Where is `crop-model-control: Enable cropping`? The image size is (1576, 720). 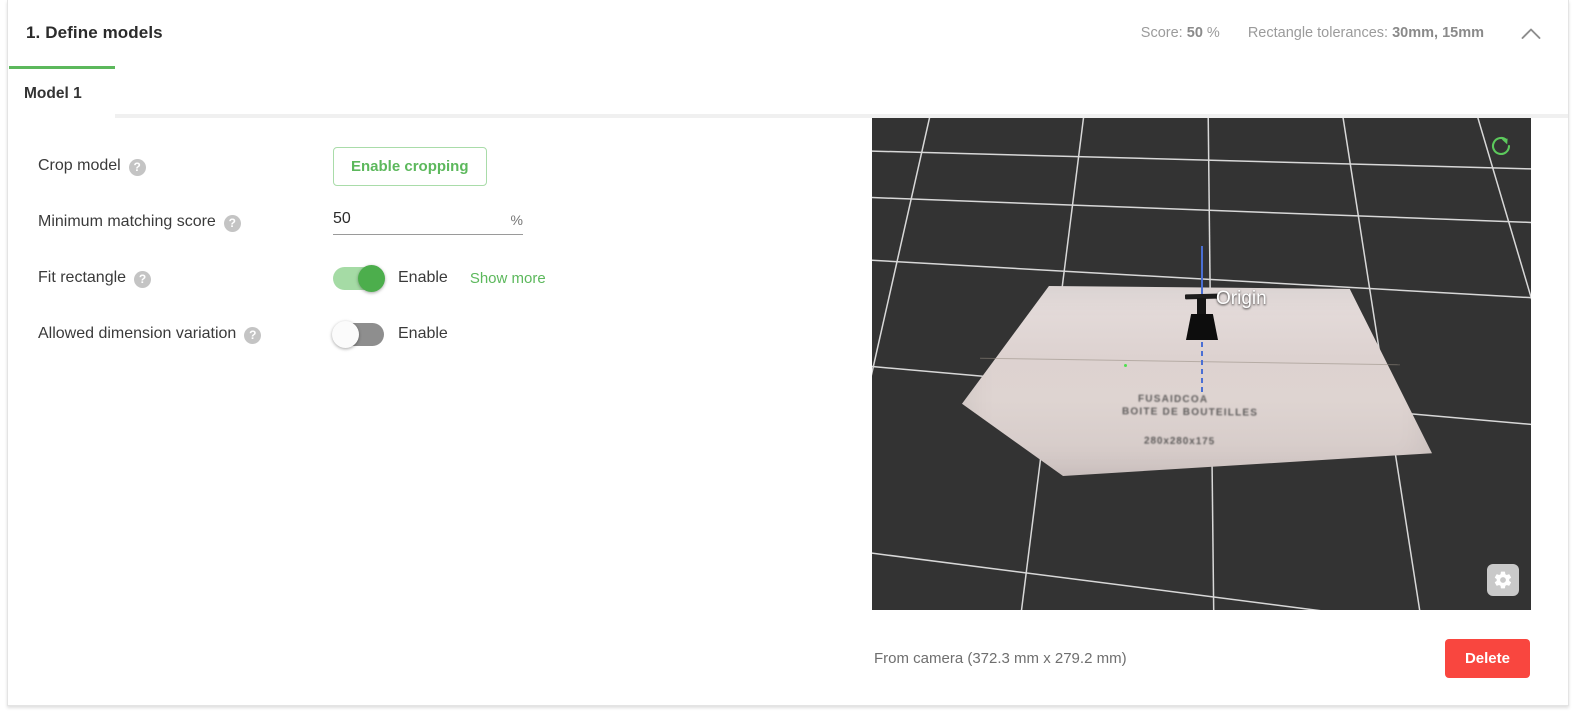 crop-model-control: Enable cropping is located at coordinates (410, 166).